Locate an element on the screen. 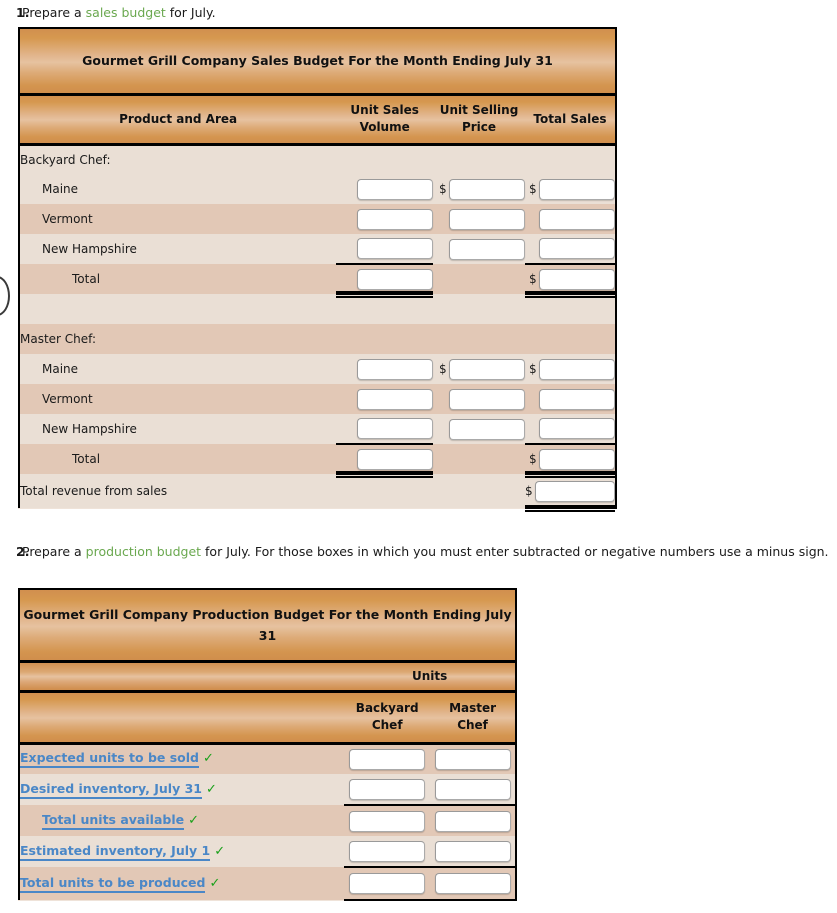 The width and height of the screenshot is (837, 913). cell-backyard-total-sales: $ is located at coordinates (570, 280).